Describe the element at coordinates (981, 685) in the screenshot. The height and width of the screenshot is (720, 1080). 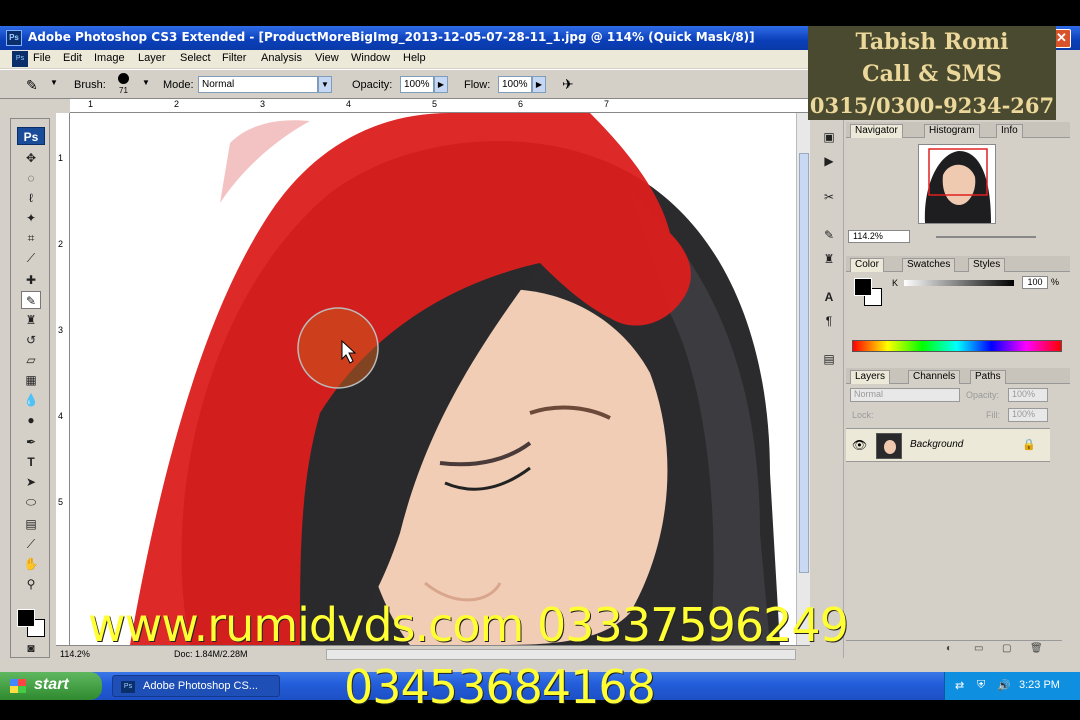
I see `security-icon: ⛨` at that location.